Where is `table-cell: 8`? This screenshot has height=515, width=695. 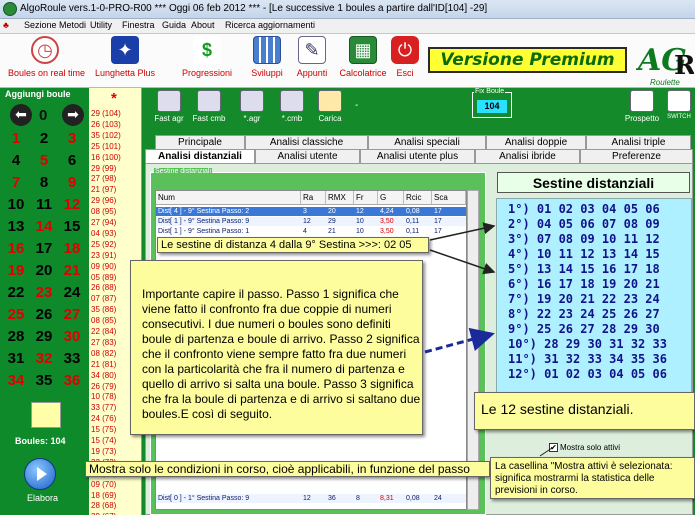
table-cell: 8 is located at coordinates (358, 498).